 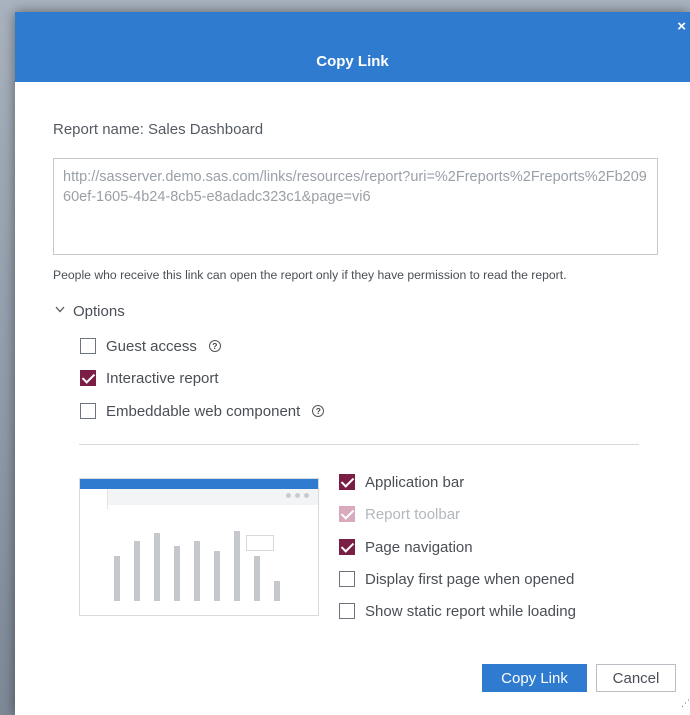 What do you see at coordinates (88, 346) in the screenshot?
I see `guest-access-checkbox` at bounding box center [88, 346].